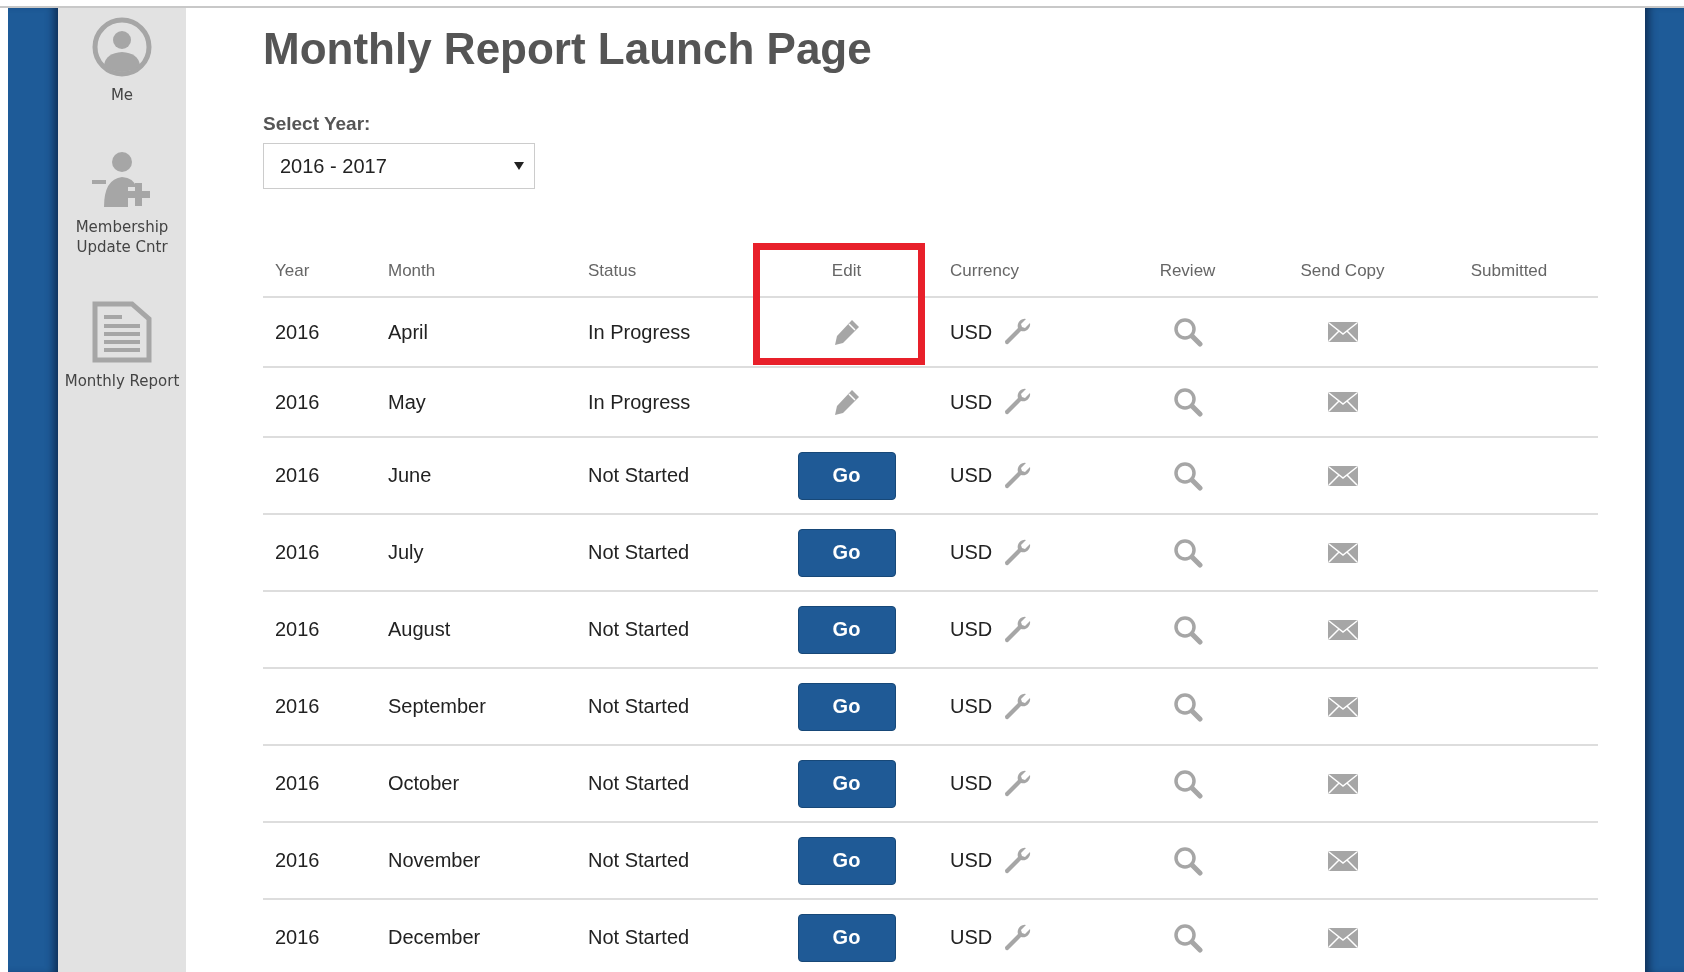 This screenshot has height=972, width=1684. Describe the element at coordinates (399, 166) in the screenshot. I see `year-select: 2016 - 2017` at that location.